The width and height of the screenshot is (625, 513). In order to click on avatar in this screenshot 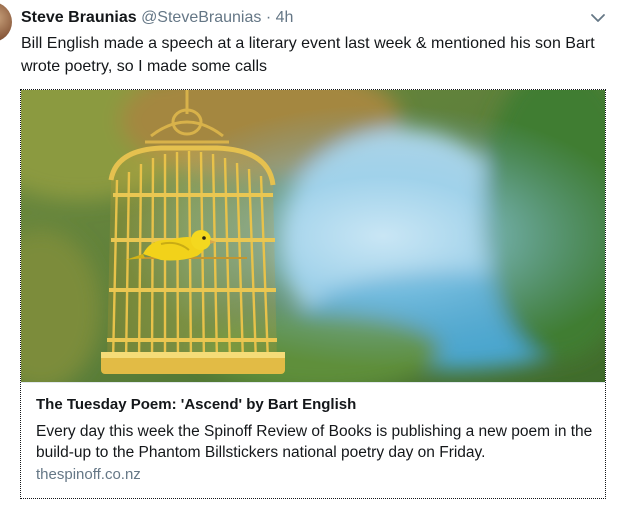, I will do `click(6, 22)`.